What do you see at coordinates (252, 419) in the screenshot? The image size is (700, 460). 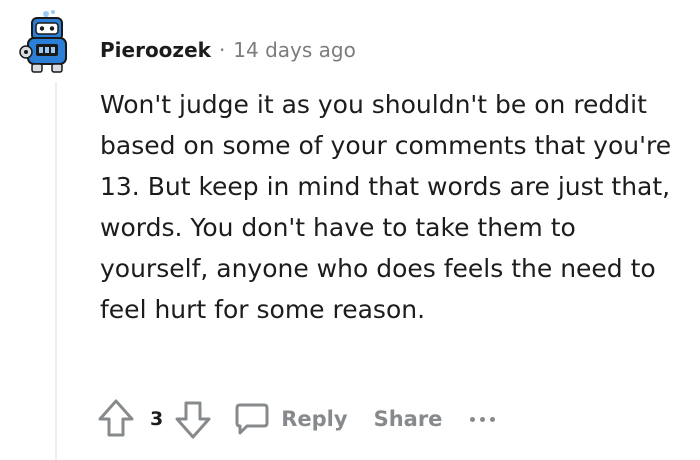 I see `speech-bubble-icon` at bounding box center [252, 419].